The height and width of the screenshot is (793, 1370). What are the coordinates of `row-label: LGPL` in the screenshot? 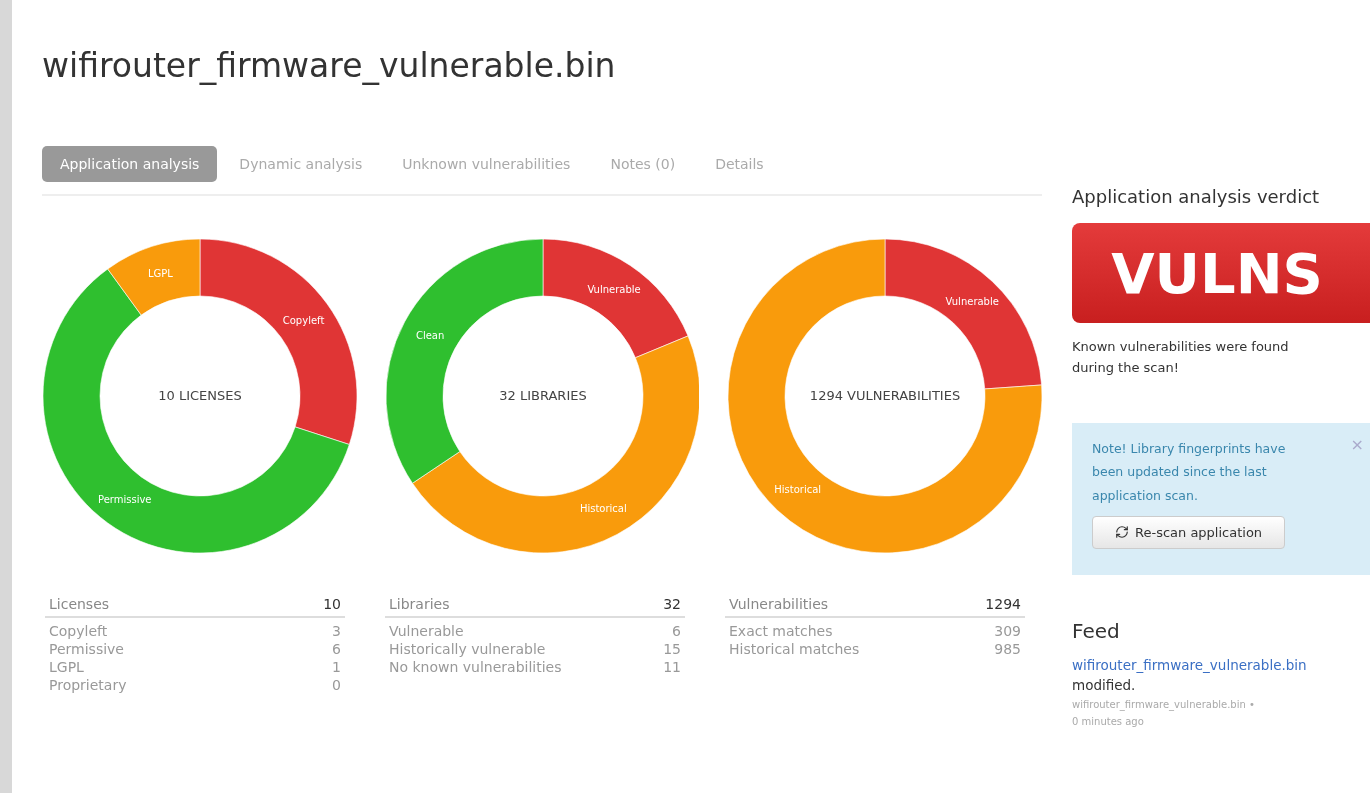 It's located at (66, 667).